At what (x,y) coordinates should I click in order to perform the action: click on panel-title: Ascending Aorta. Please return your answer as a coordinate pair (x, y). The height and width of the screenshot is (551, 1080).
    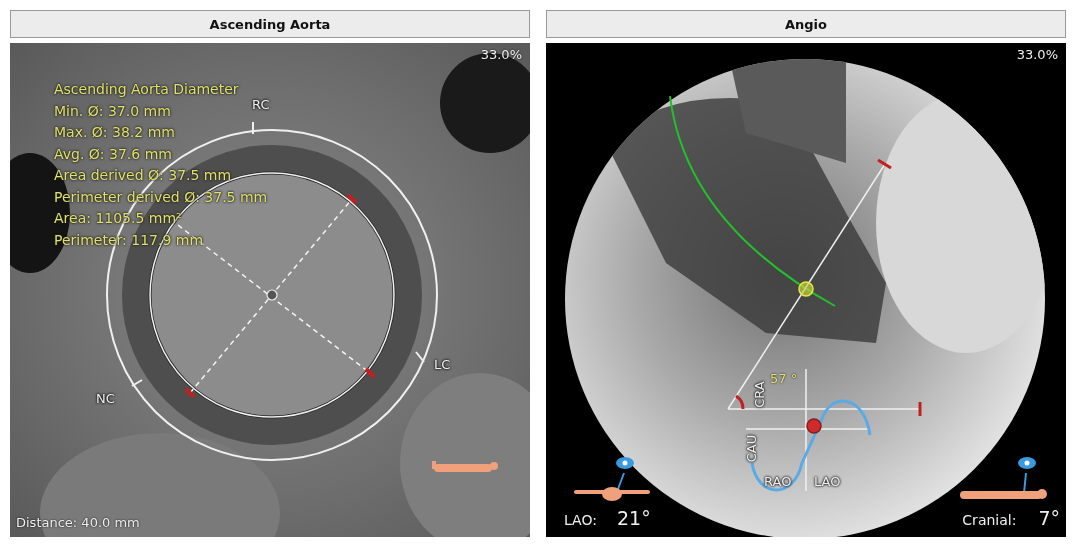
    Looking at the image, I should click on (270, 24).